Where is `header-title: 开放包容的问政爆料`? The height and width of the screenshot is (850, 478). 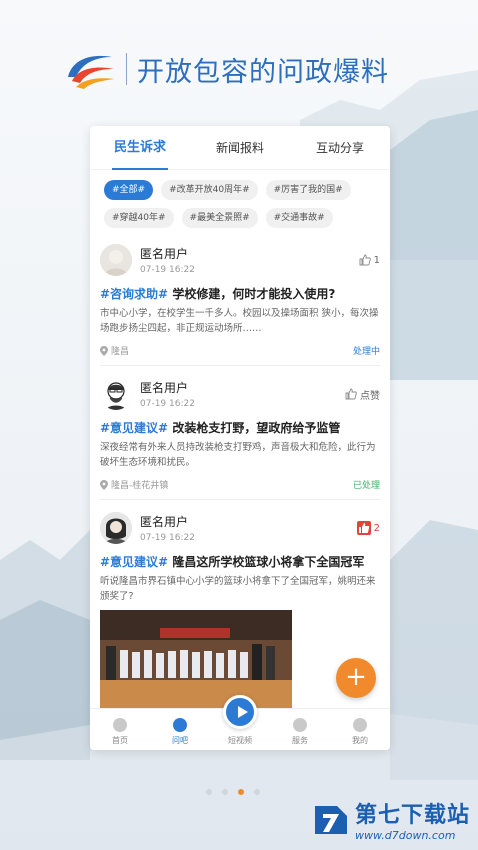
header-title: 开放包容的问政爆料 is located at coordinates (263, 72).